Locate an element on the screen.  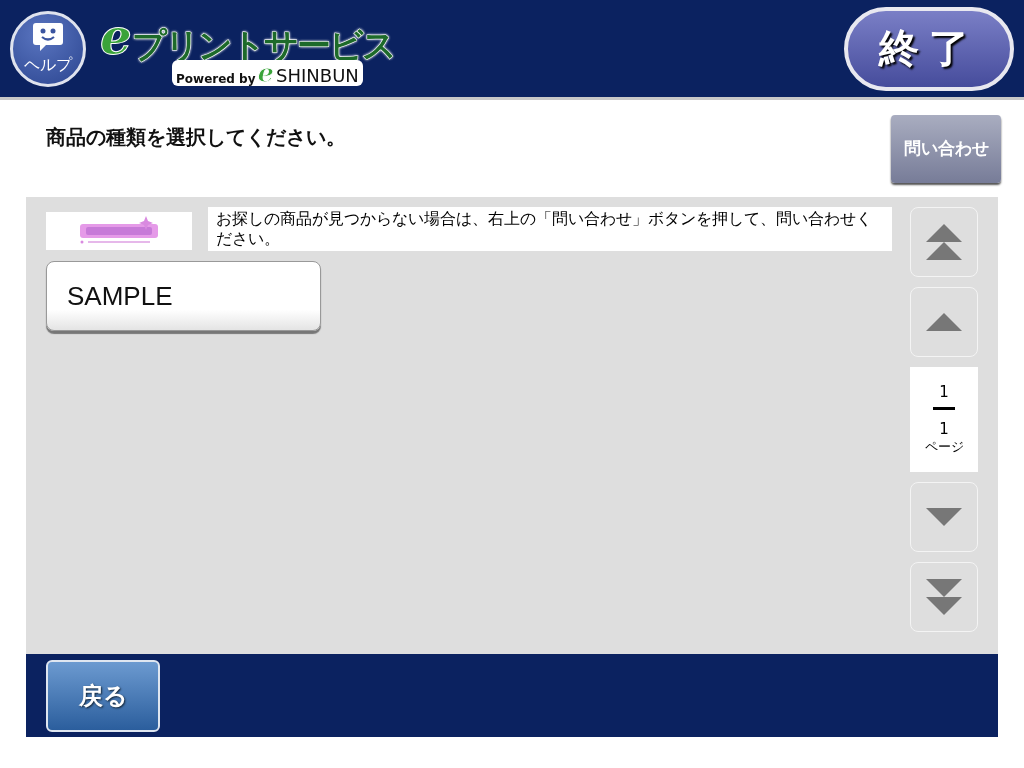
help-button: ヘルプ is located at coordinates (48, 48).